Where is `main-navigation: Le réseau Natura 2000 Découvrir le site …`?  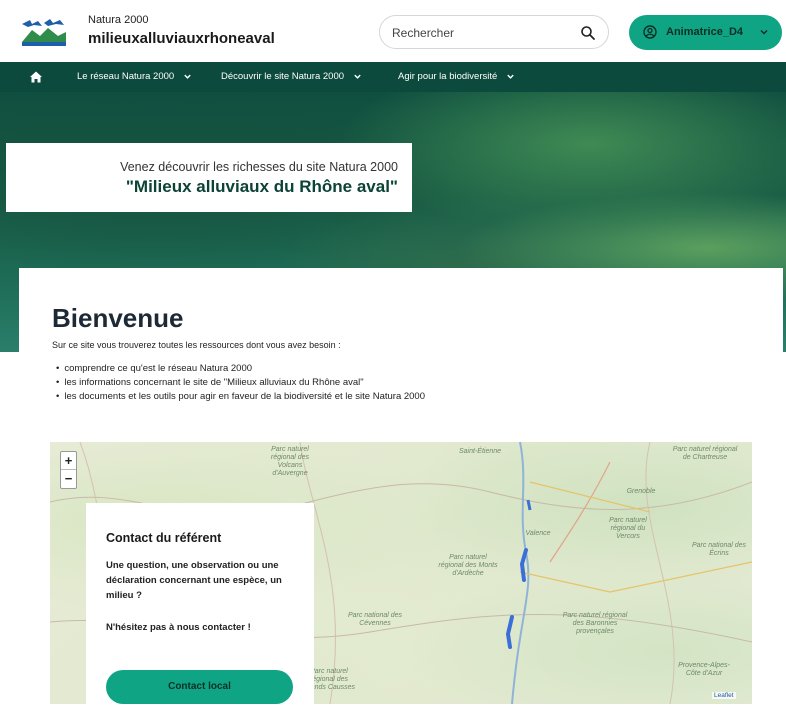 main-navigation: Le réseau Natura 2000 Découvrir le site … is located at coordinates (393, 77).